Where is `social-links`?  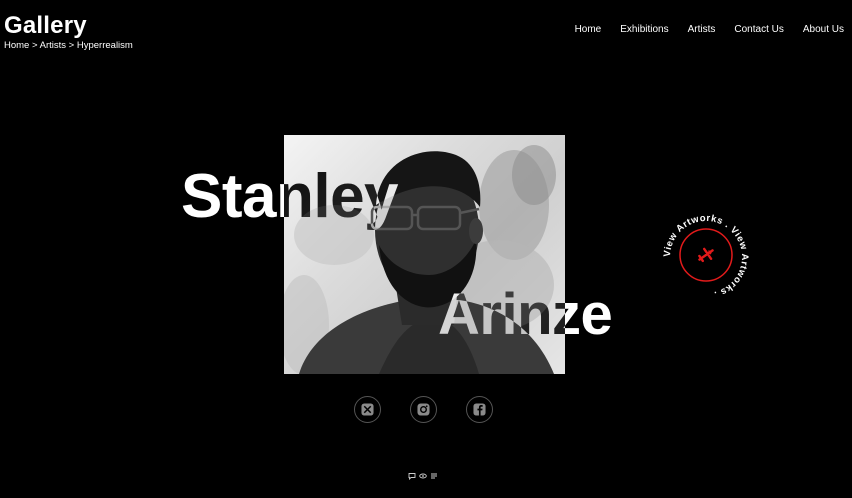 social-links is located at coordinates (423, 409).